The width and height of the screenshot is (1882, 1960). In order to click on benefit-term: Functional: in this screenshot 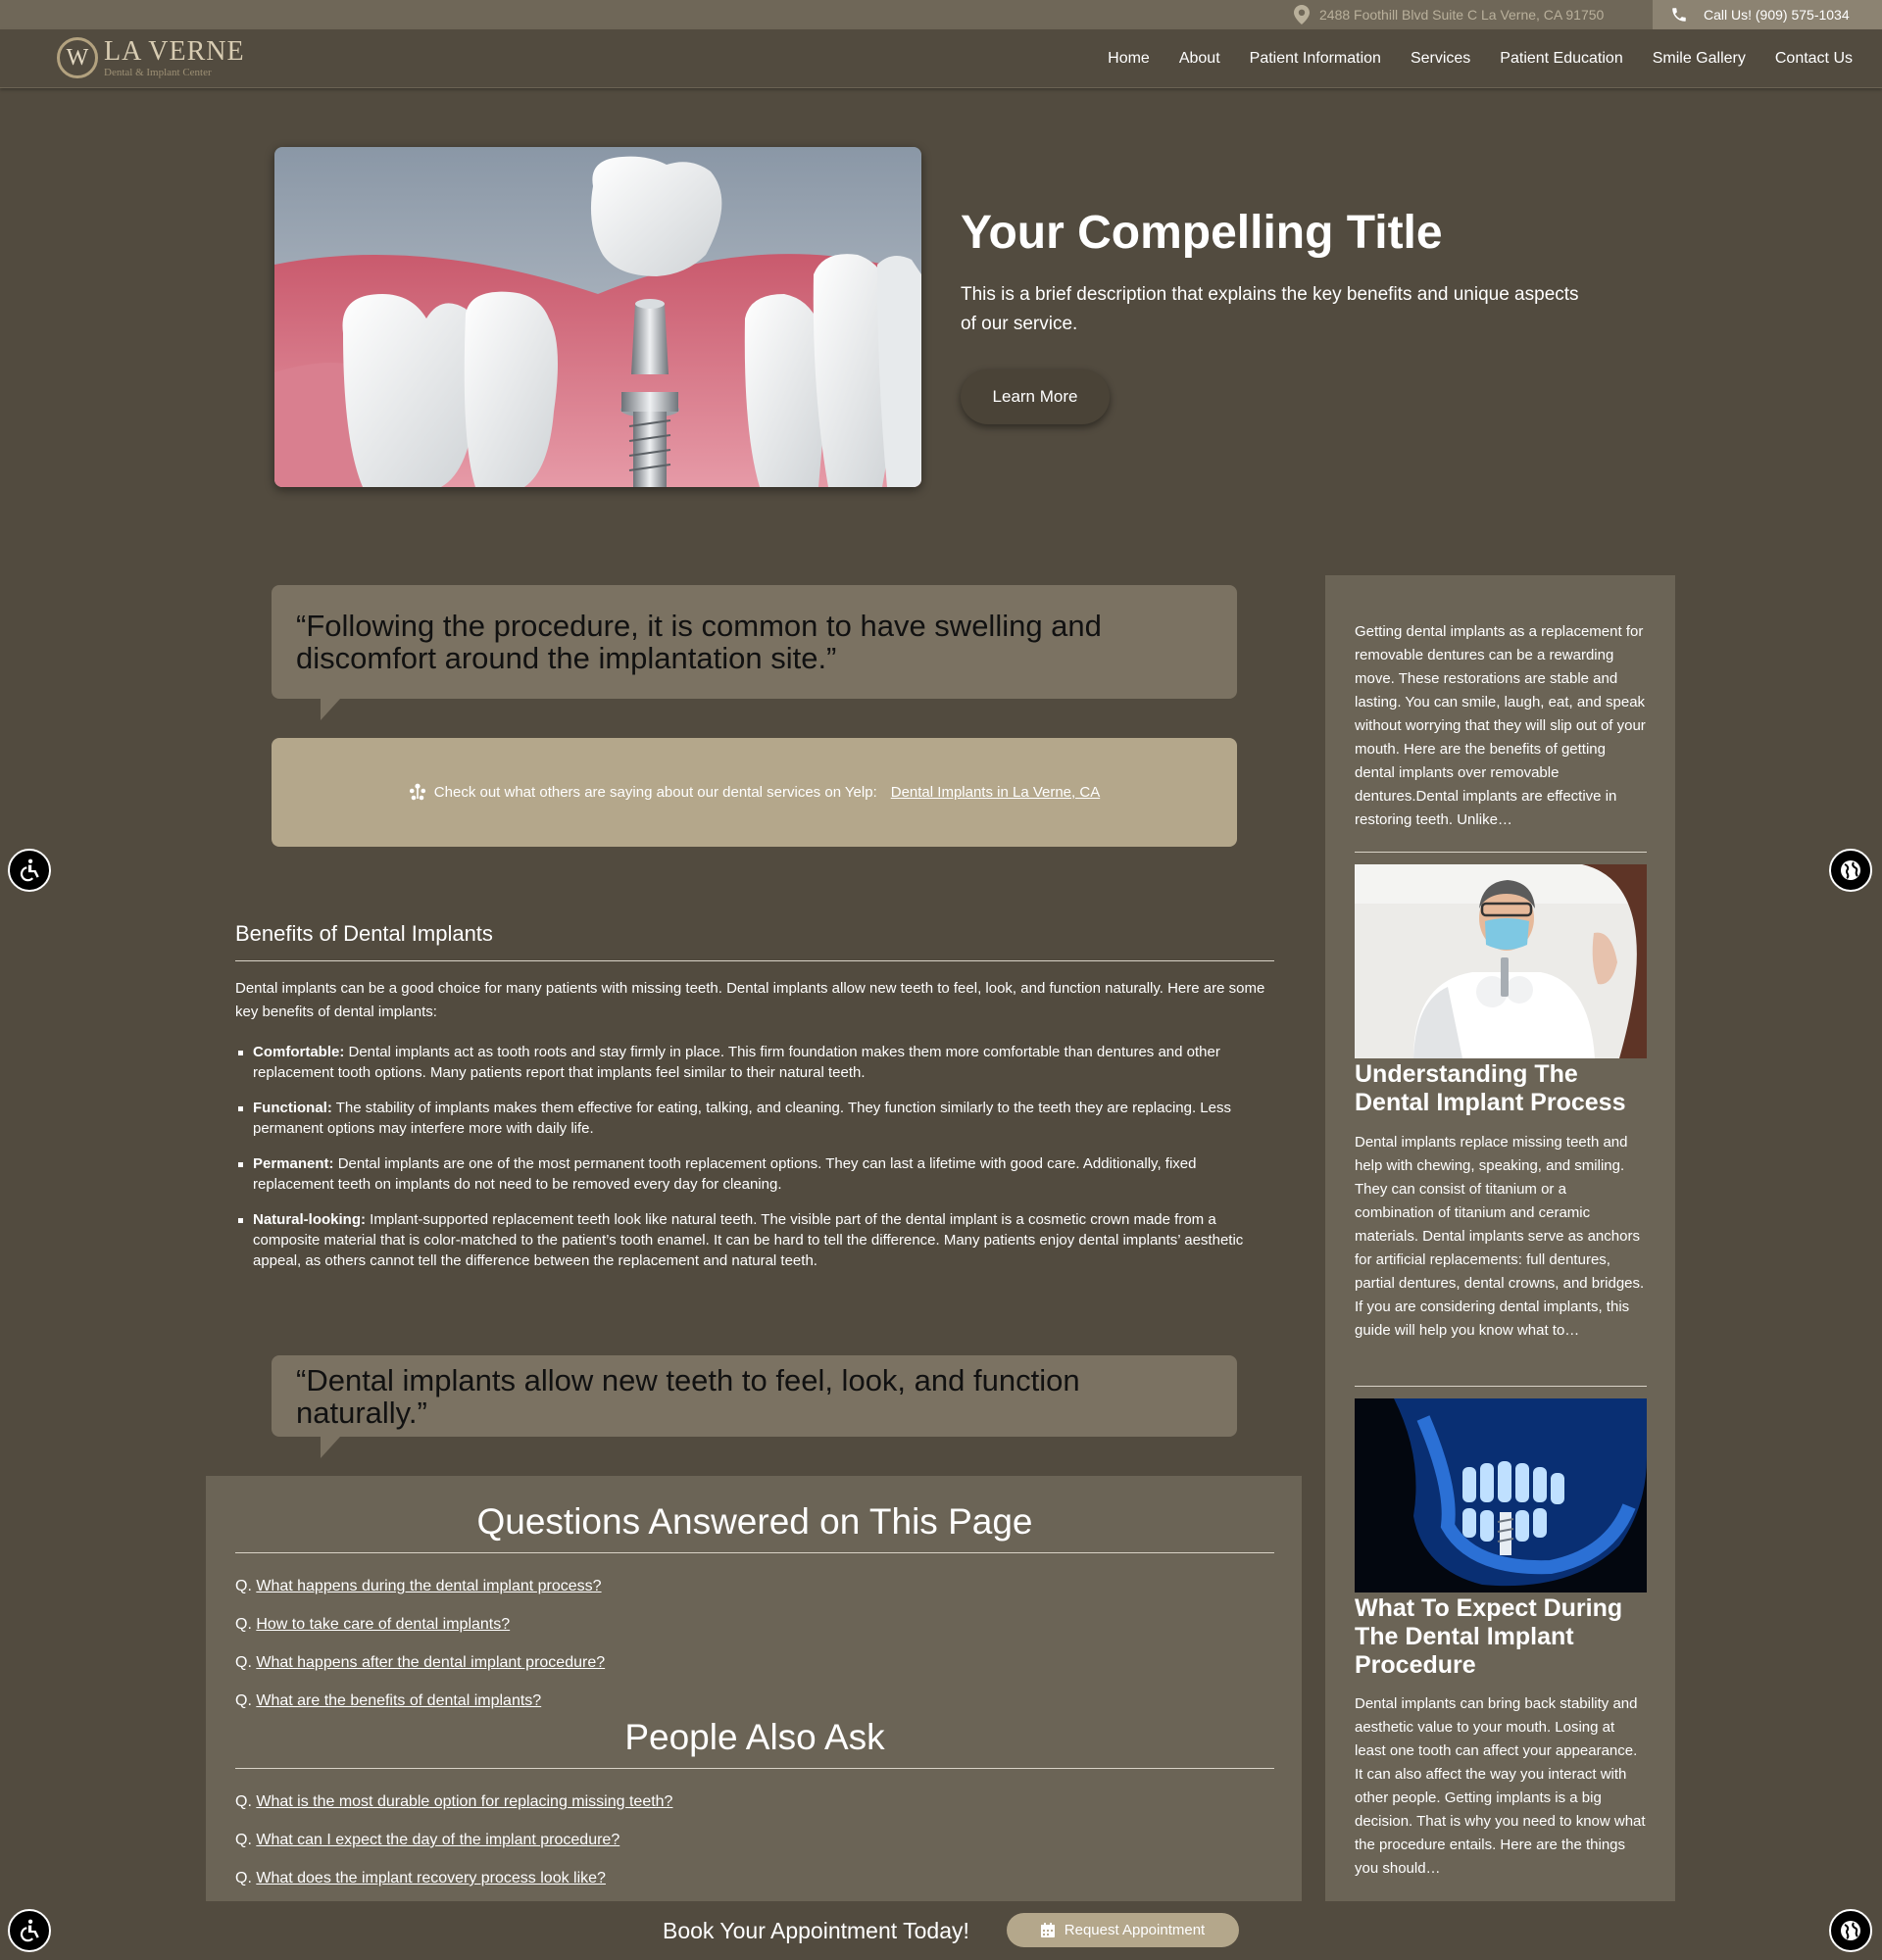, I will do `click(292, 1108)`.